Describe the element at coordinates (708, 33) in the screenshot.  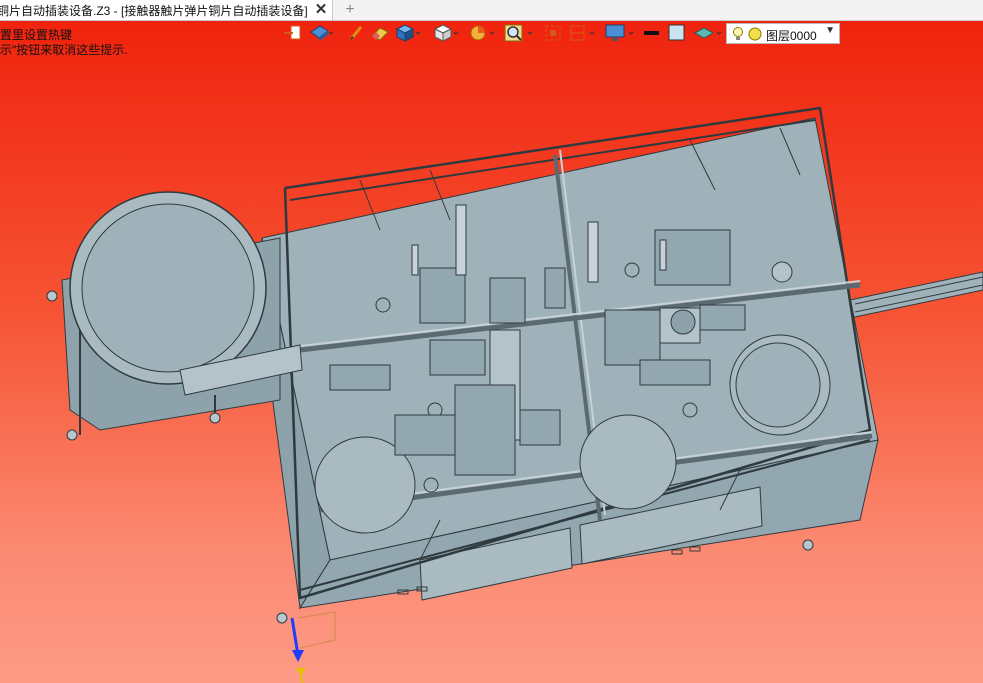
I see `layer-style-icon` at that location.